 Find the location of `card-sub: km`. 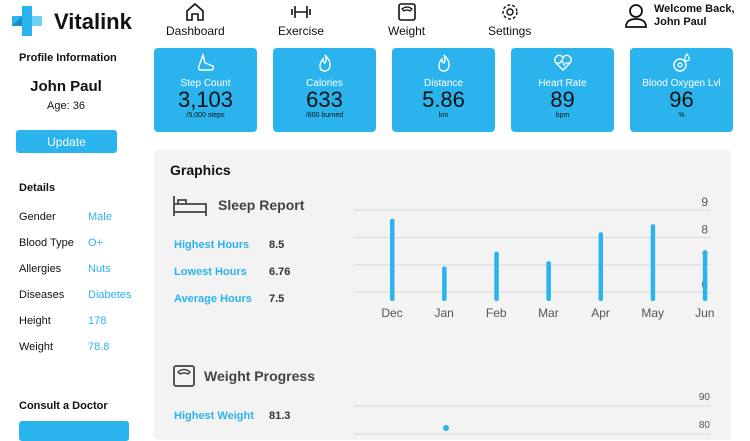

card-sub: km is located at coordinates (443, 115).